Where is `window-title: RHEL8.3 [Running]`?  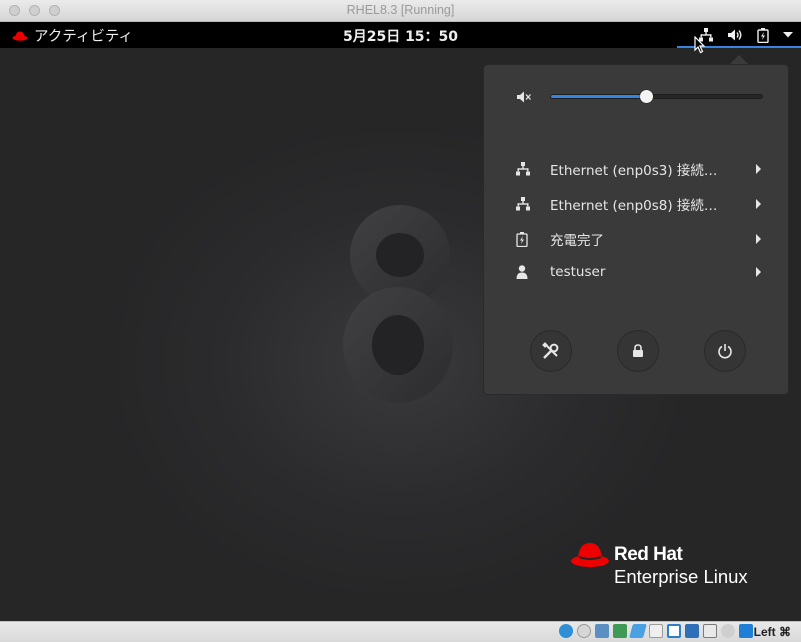 window-title: RHEL8.3 [Running] is located at coordinates (400, 10).